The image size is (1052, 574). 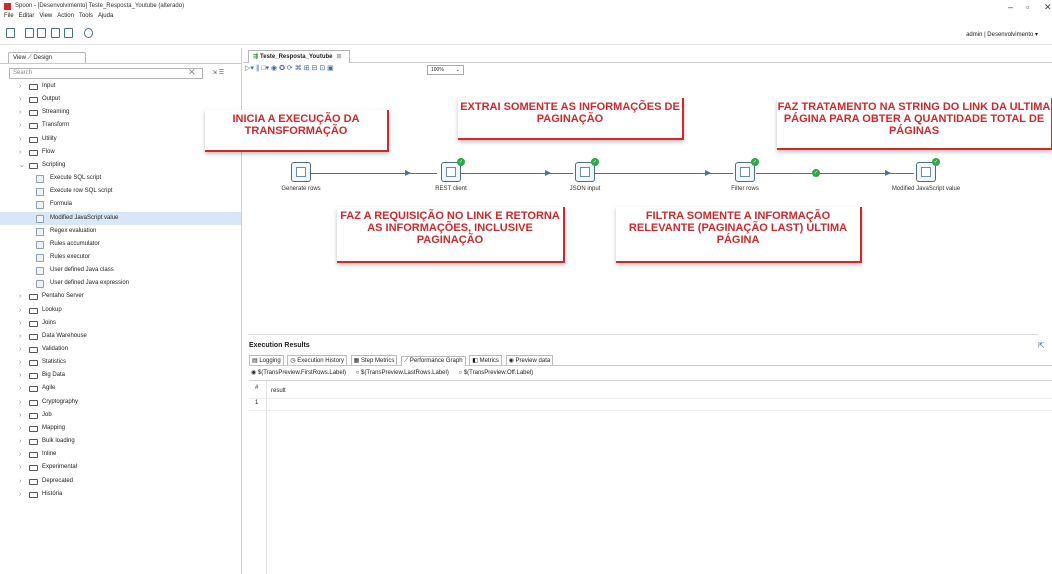 I want to click on preview-icon: ◉, so click(x=274, y=68).